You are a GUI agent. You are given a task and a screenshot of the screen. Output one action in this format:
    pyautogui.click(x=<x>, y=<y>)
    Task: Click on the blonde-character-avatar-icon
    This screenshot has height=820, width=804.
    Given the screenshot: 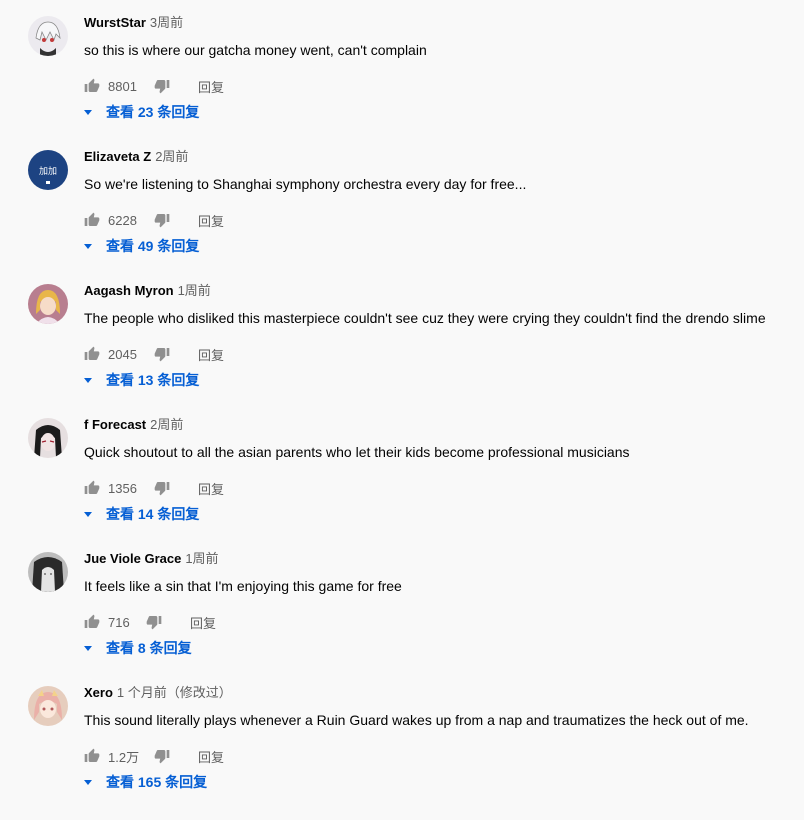 What is the action you would take?
    pyautogui.click(x=48, y=304)
    